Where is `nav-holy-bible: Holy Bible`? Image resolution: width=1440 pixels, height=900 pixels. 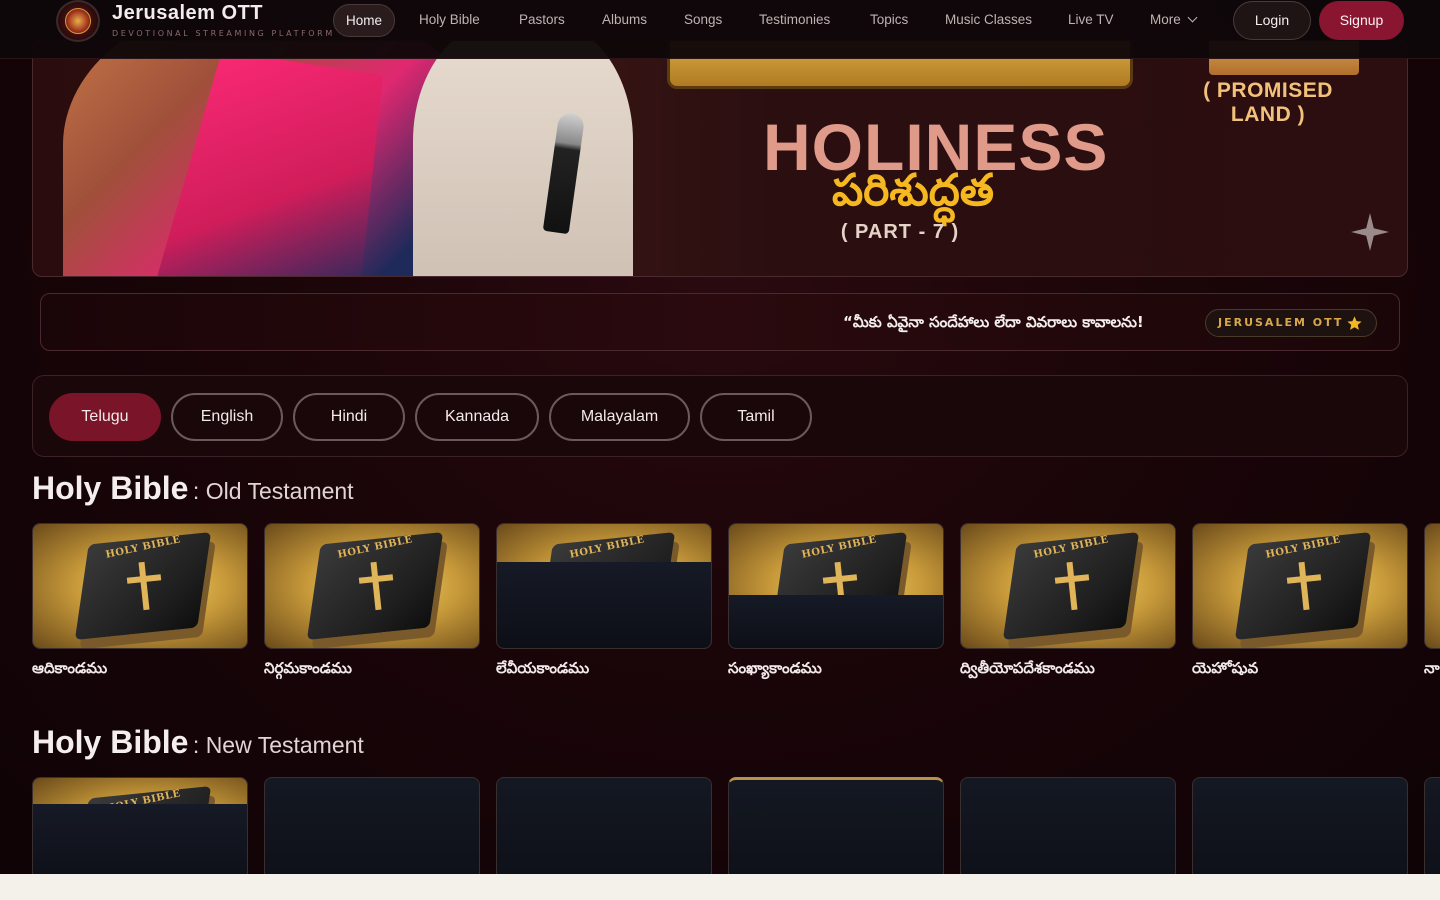 nav-holy-bible: Holy Bible is located at coordinates (449, 23).